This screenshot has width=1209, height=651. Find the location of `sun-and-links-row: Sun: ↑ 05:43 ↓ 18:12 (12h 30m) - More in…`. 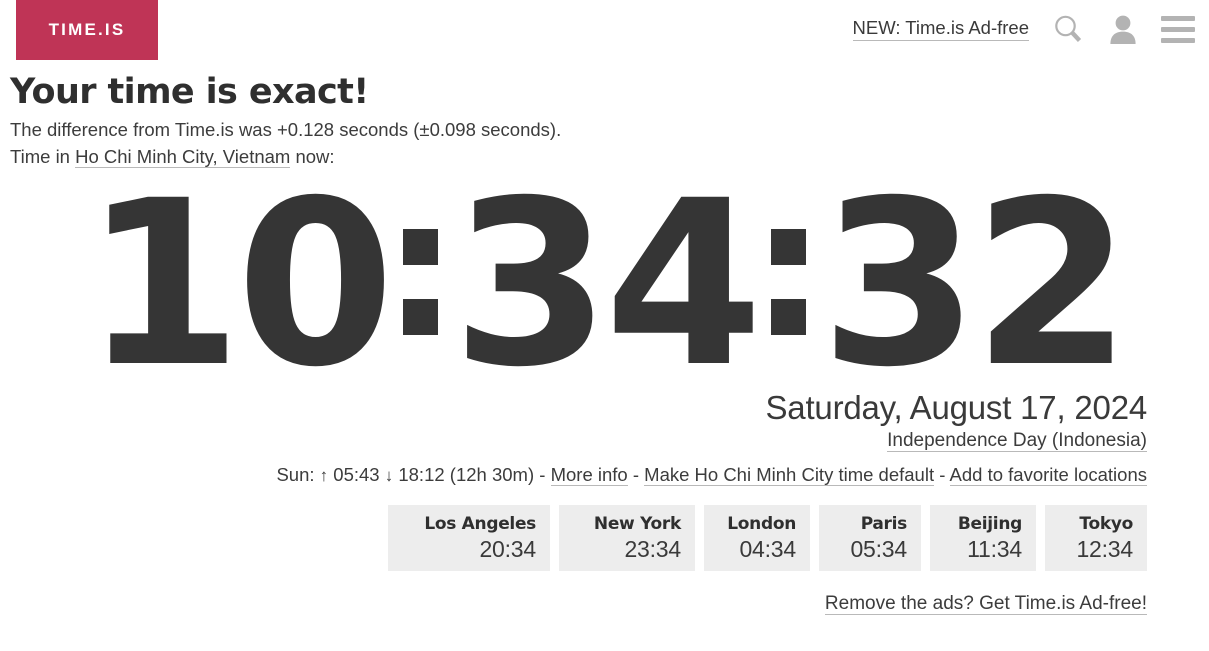

sun-and-links-row: Sun: ↑ 05:43 ↓ 18:12 (12h 30m) - More in… is located at coordinates (604, 475).